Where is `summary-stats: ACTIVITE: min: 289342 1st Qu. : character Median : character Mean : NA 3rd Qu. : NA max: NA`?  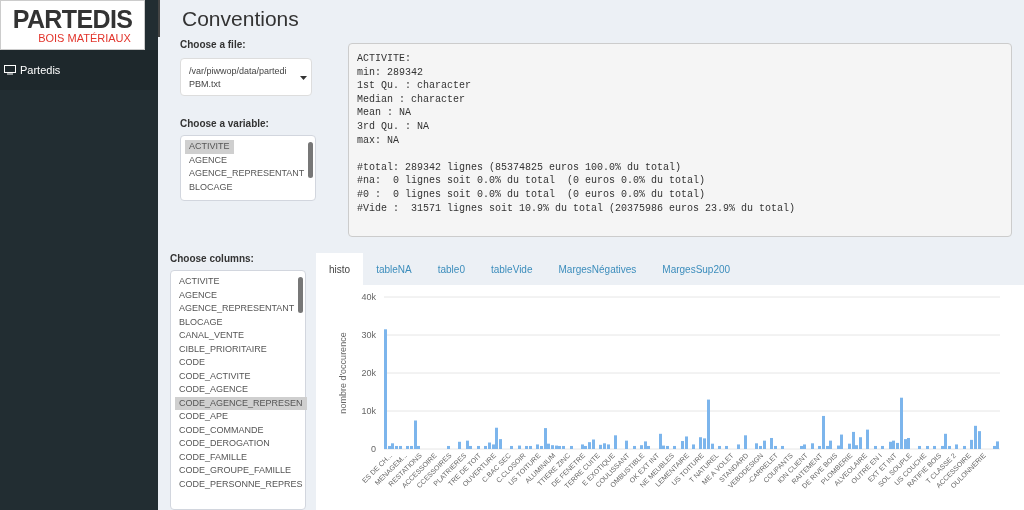 summary-stats: ACTIVITE: min: 289342 1st Qu. : character Median : character Mean : NA 3rd Qu. : NA max: NA is located at coordinates (415, 100).